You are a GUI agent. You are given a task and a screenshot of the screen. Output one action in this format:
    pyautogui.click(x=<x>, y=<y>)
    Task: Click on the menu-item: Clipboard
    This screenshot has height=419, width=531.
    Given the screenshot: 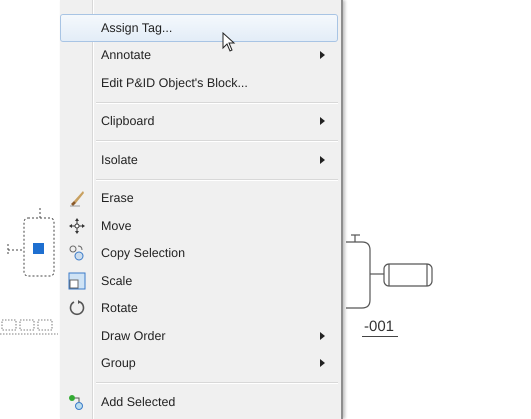 What is the action you would take?
    pyautogui.click(x=199, y=121)
    